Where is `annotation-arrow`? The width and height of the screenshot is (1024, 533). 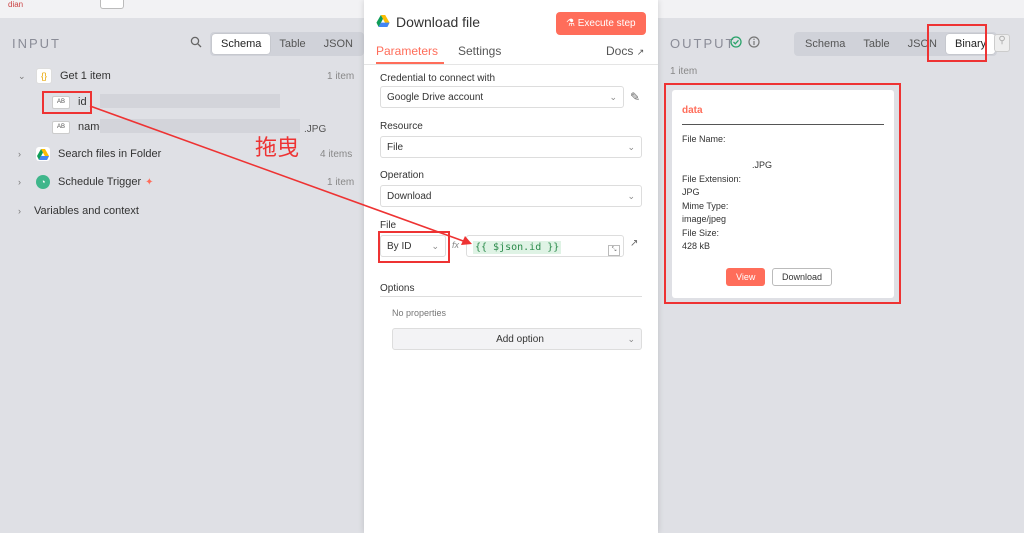 annotation-arrow is located at coordinates (280, 175).